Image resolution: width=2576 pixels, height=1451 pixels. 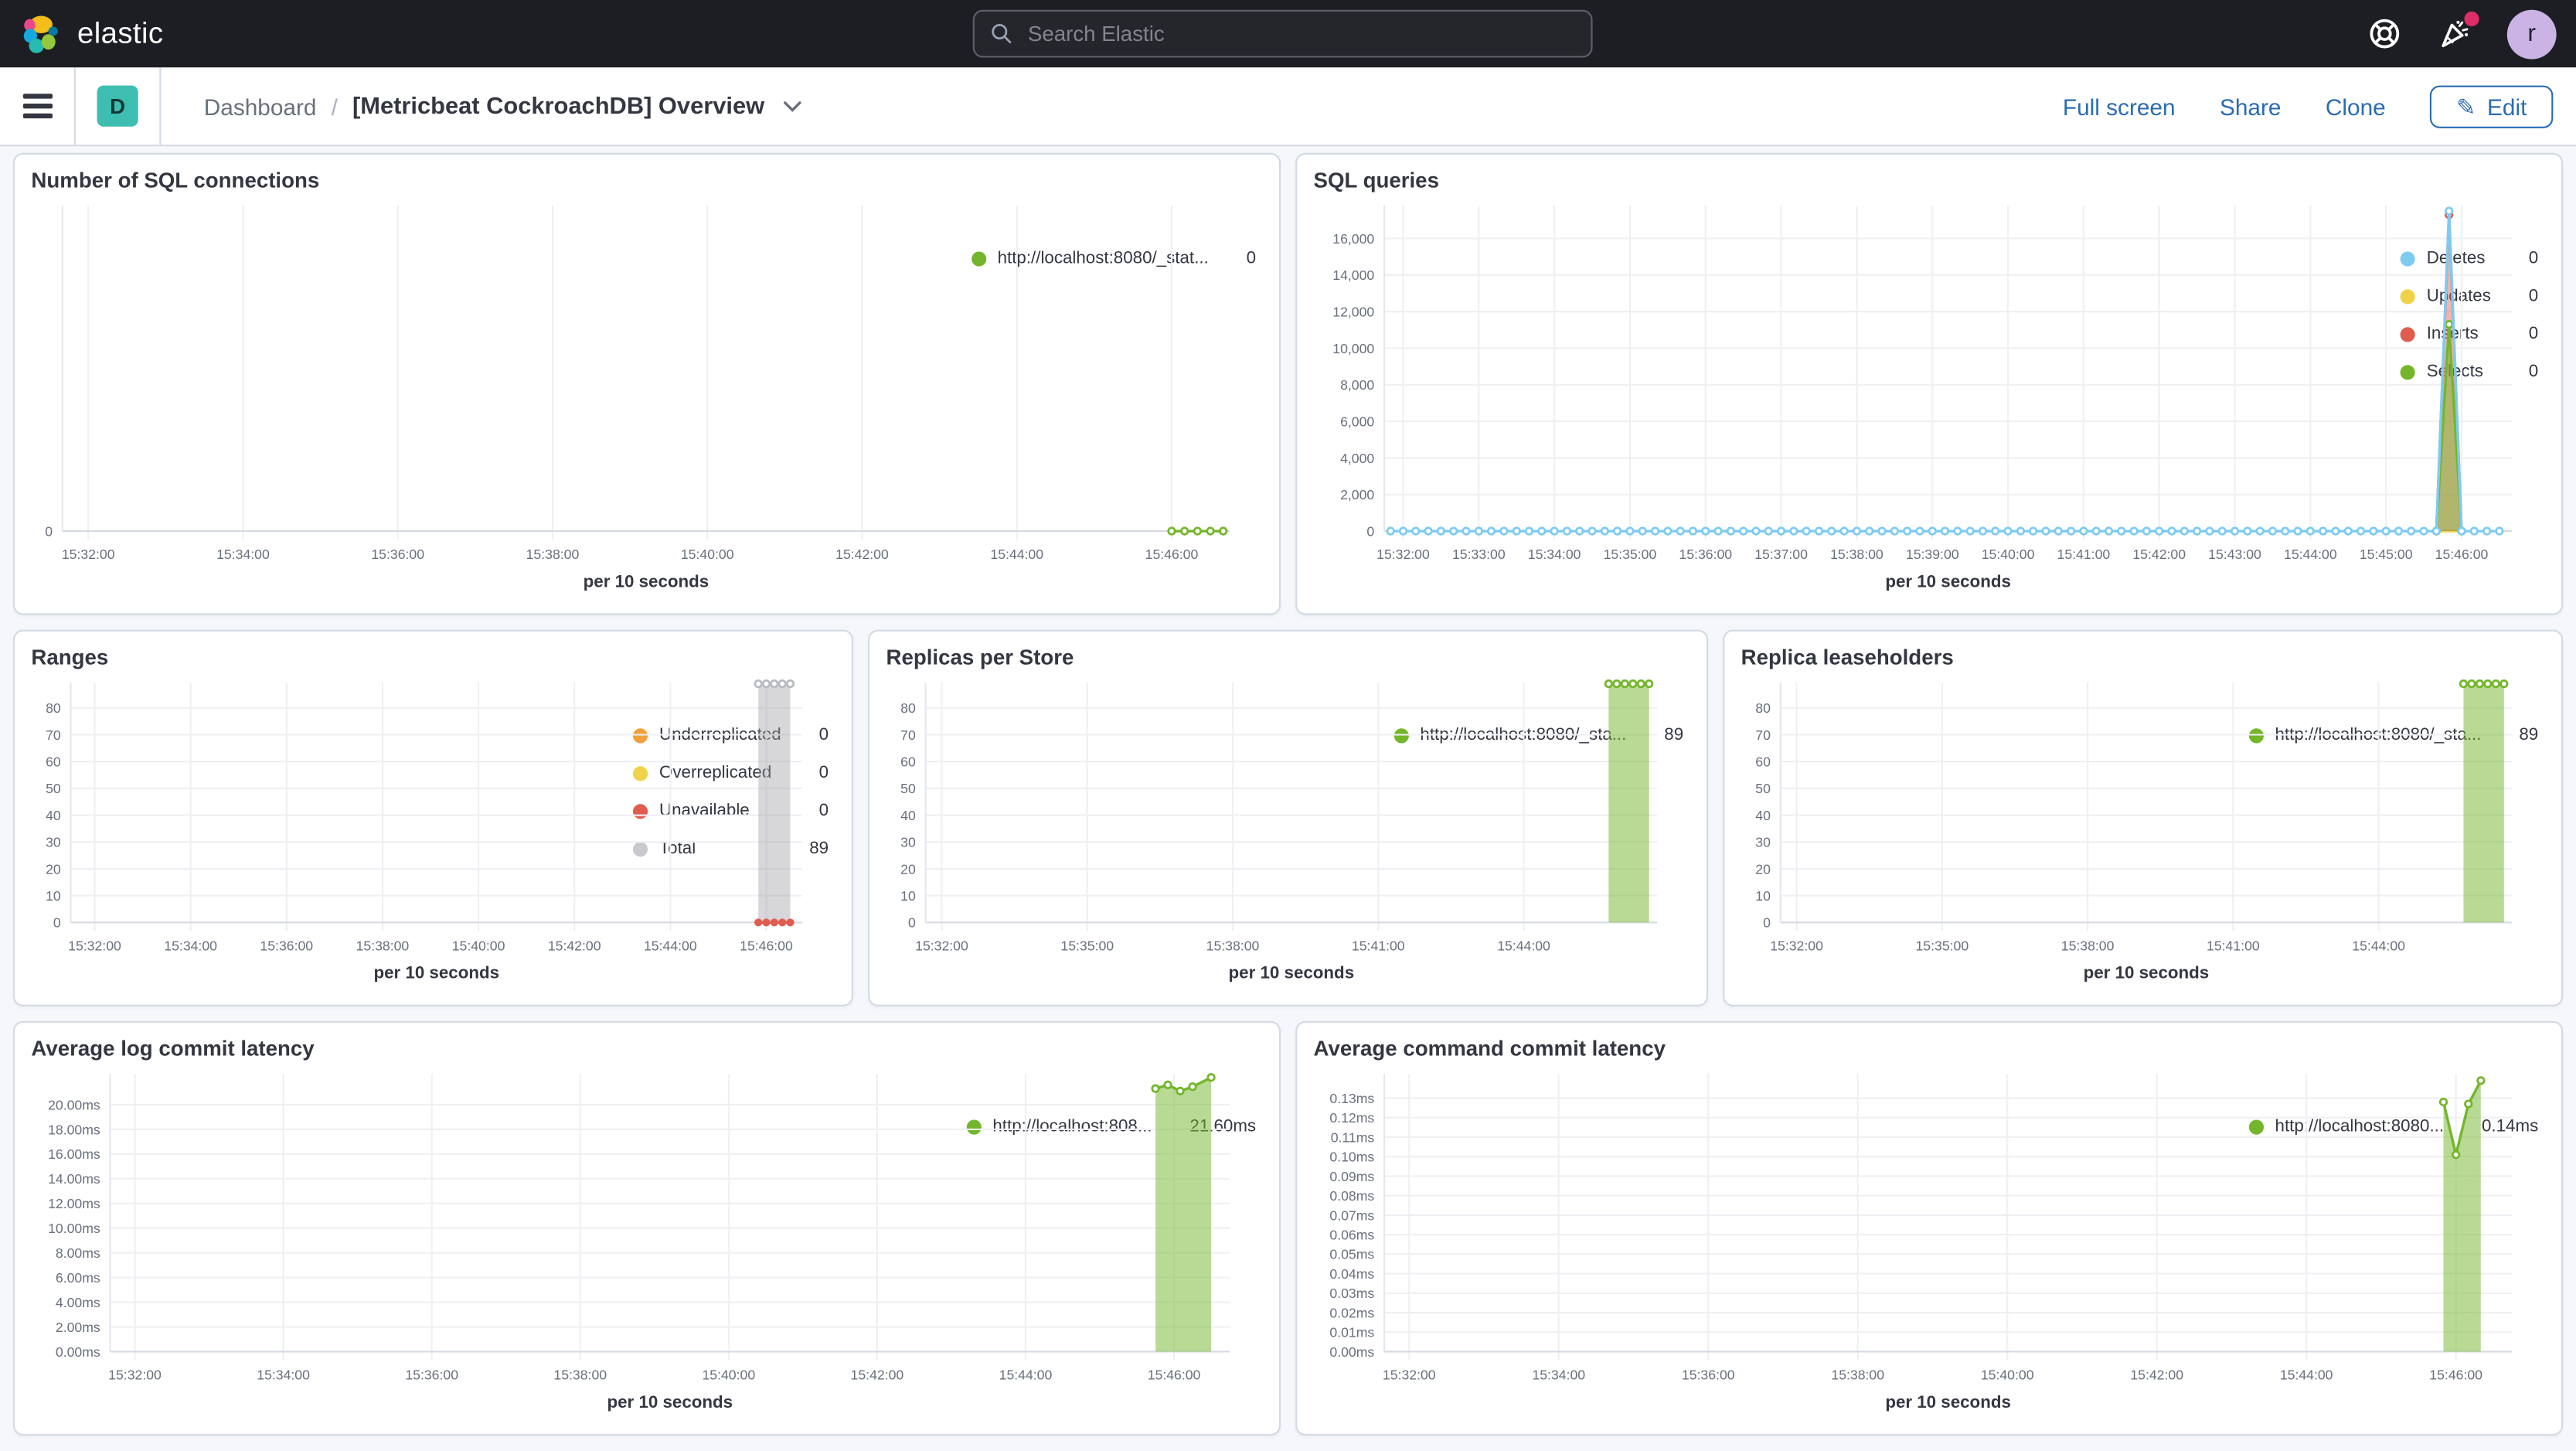 I want to click on title-menu-button, so click(x=792, y=106).